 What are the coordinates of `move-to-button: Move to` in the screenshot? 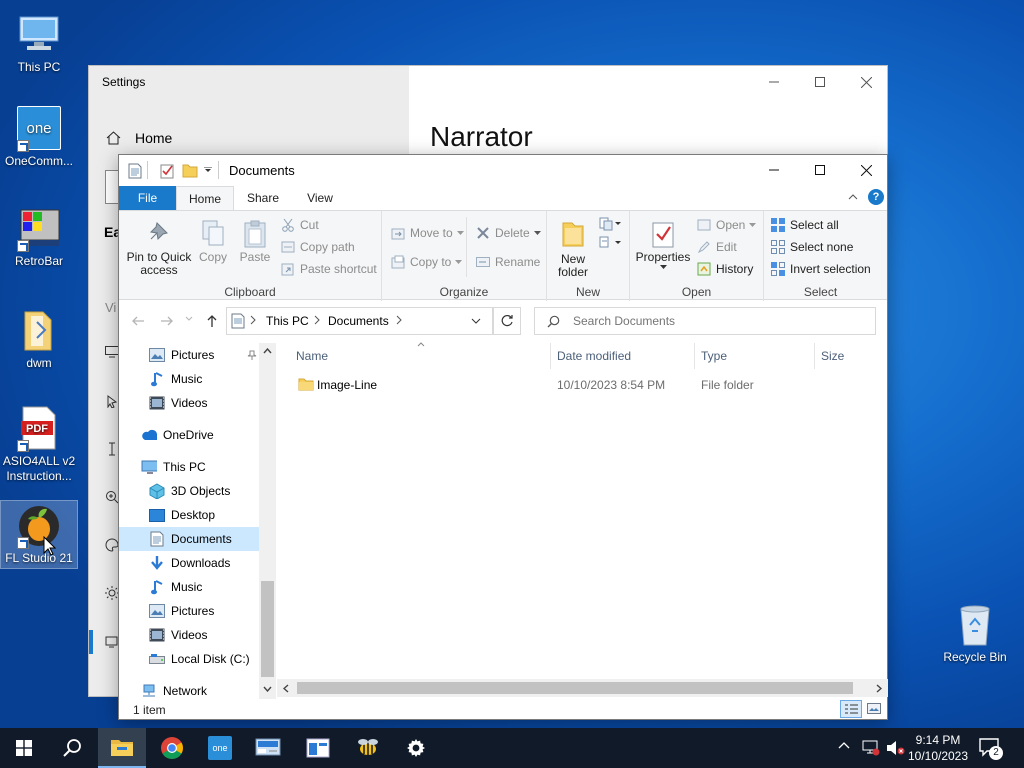 It's located at (427, 233).